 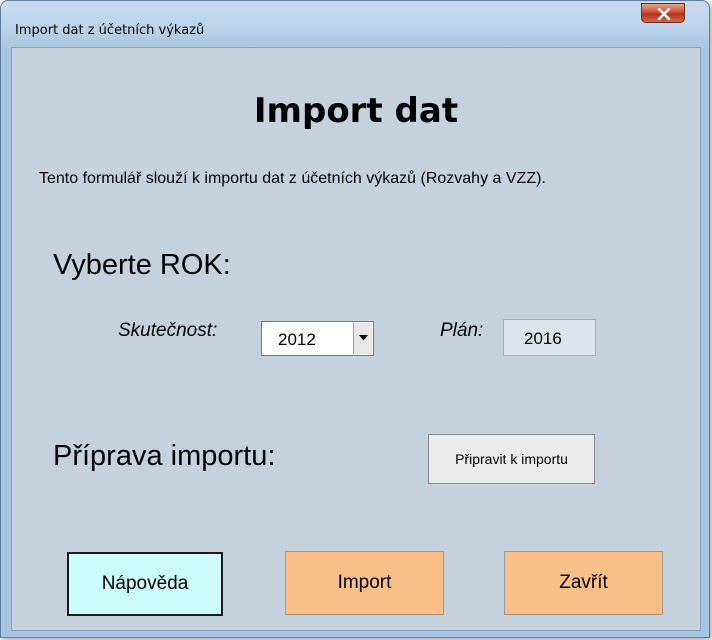 What do you see at coordinates (355, 21) in the screenshot?
I see `title-bar: Import dat z účetních výkazů` at bounding box center [355, 21].